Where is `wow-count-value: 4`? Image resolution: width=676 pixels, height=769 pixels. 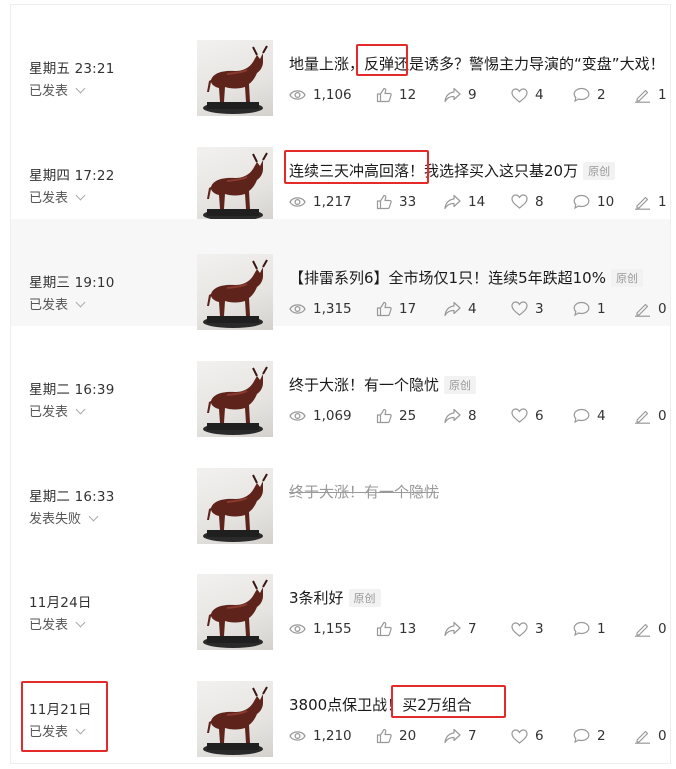
wow-count-value: 4 is located at coordinates (539, 95).